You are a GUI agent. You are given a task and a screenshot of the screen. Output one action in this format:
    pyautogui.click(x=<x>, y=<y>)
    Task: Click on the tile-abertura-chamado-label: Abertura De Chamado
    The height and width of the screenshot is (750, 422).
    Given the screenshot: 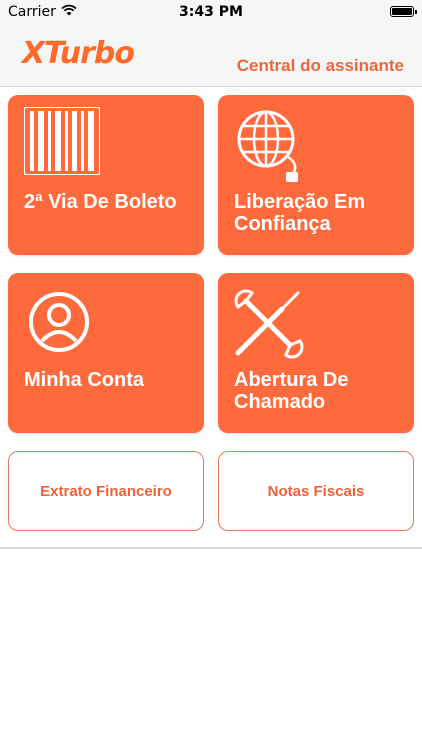 What is the action you would take?
    pyautogui.click(x=291, y=391)
    